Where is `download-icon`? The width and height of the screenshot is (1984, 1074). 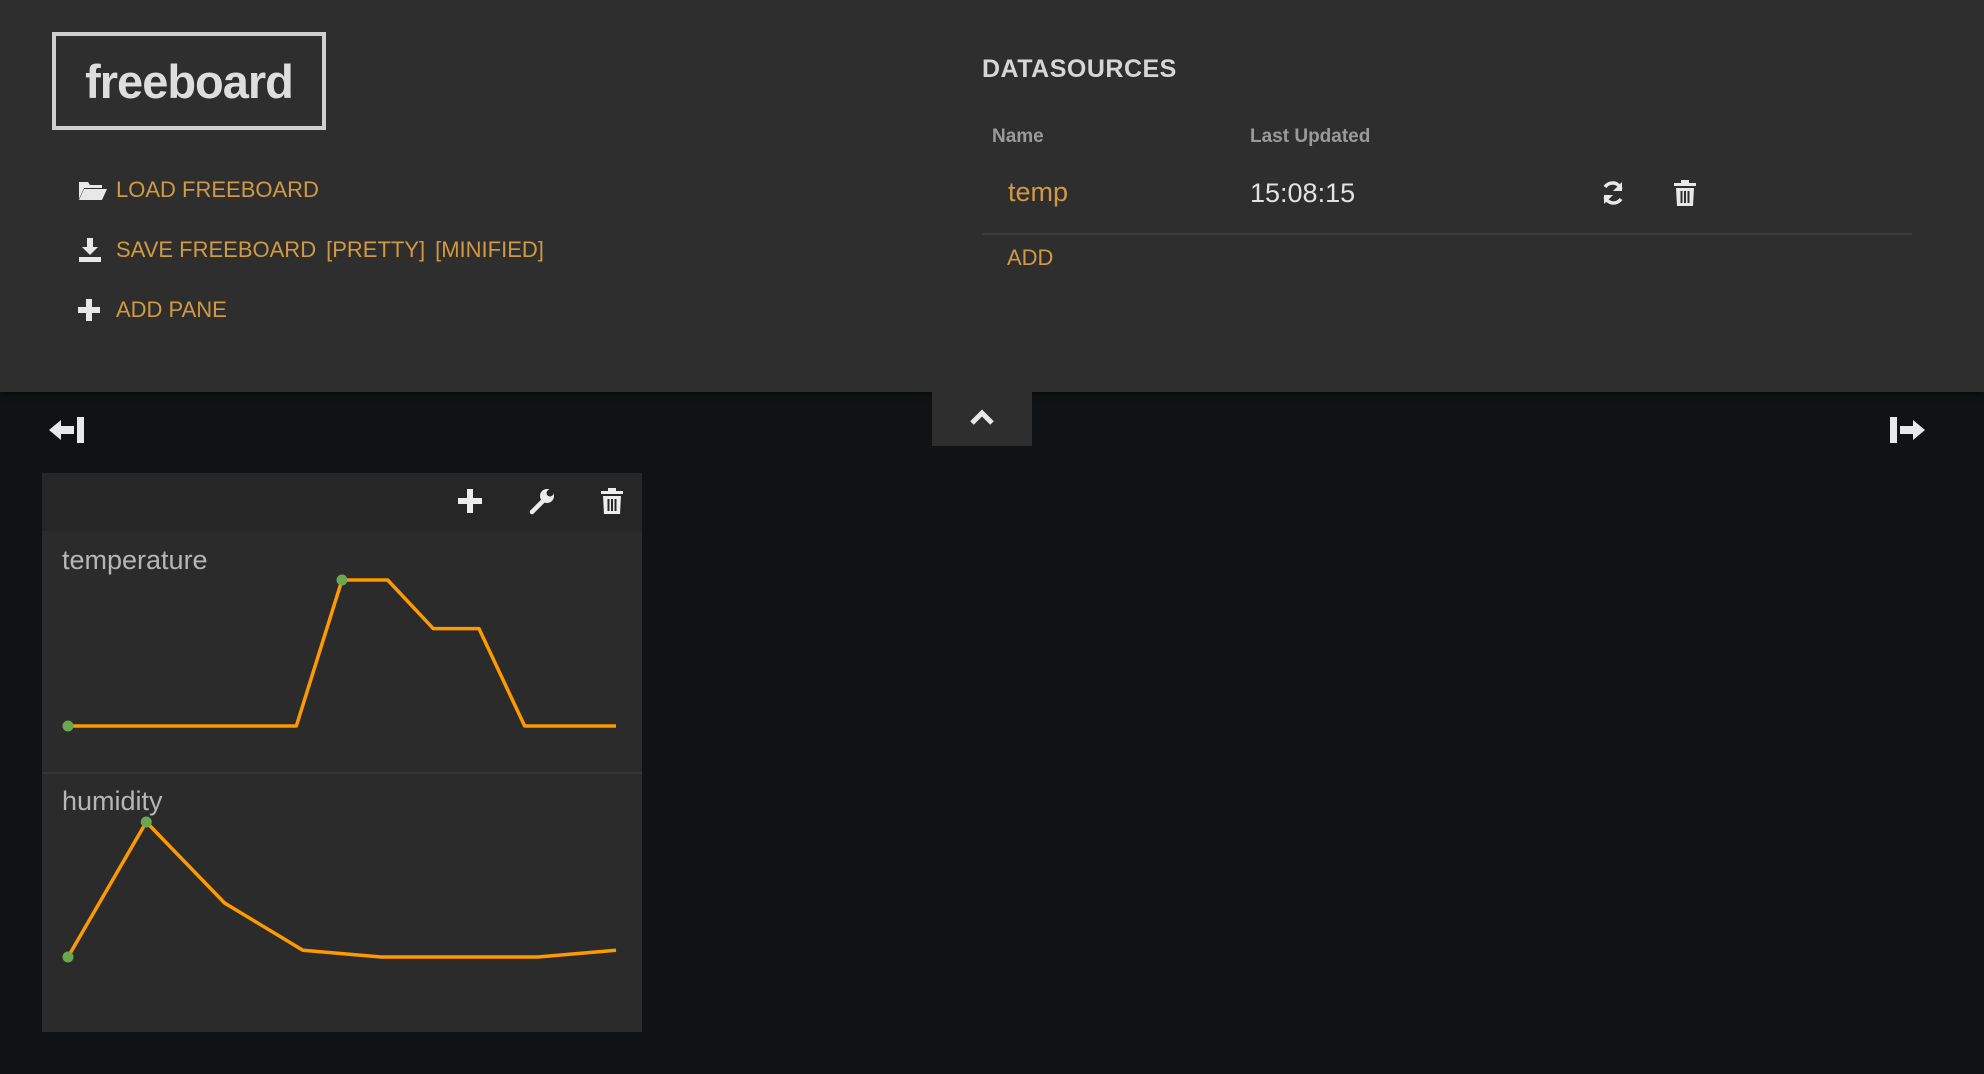 download-icon is located at coordinates (93, 250).